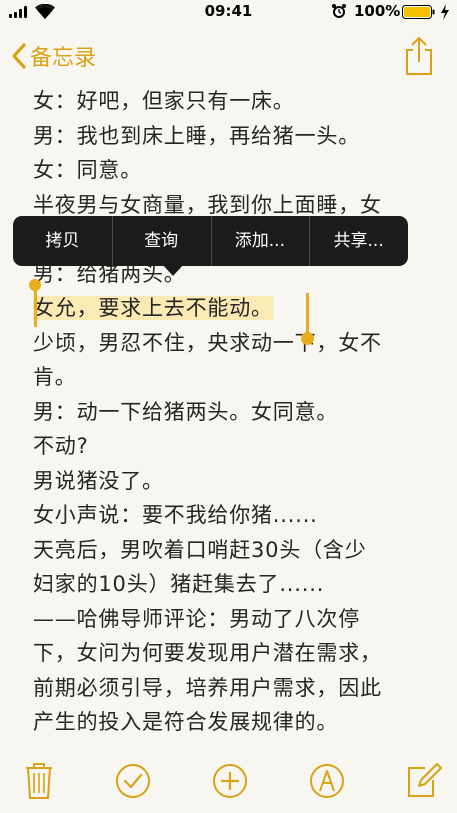 This screenshot has width=457, height=813. Describe the element at coordinates (98, 480) in the screenshot. I see `note-line: 男说猪没了。` at that location.